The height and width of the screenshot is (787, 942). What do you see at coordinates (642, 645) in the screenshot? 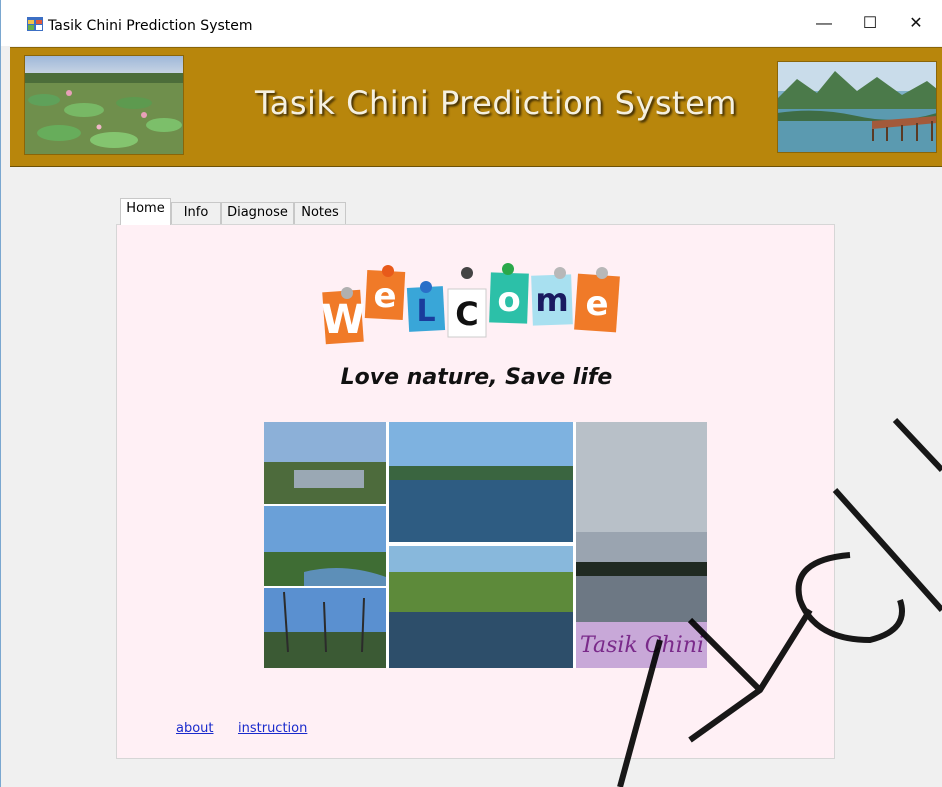
I see `collage-caption: Tasik Chini` at bounding box center [642, 645].